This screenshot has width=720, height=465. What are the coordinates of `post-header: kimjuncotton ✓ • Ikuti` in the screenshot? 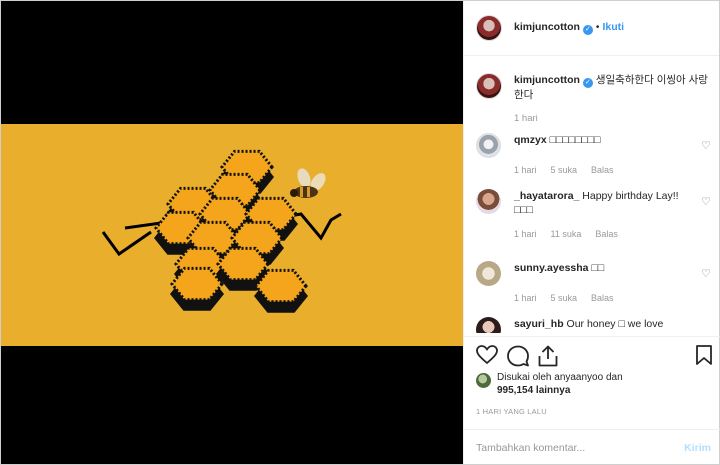 It's located at (591, 28).